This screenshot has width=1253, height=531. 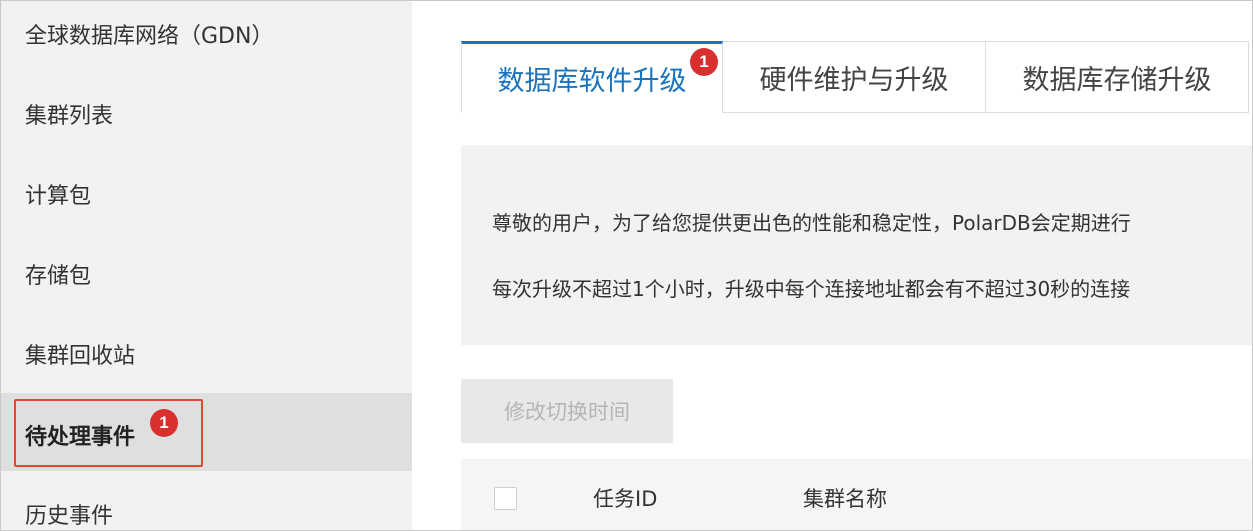 What do you see at coordinates (505, 498) in the screenshot?
I see `select-all-checkbox` at bounding box center [505, 498].